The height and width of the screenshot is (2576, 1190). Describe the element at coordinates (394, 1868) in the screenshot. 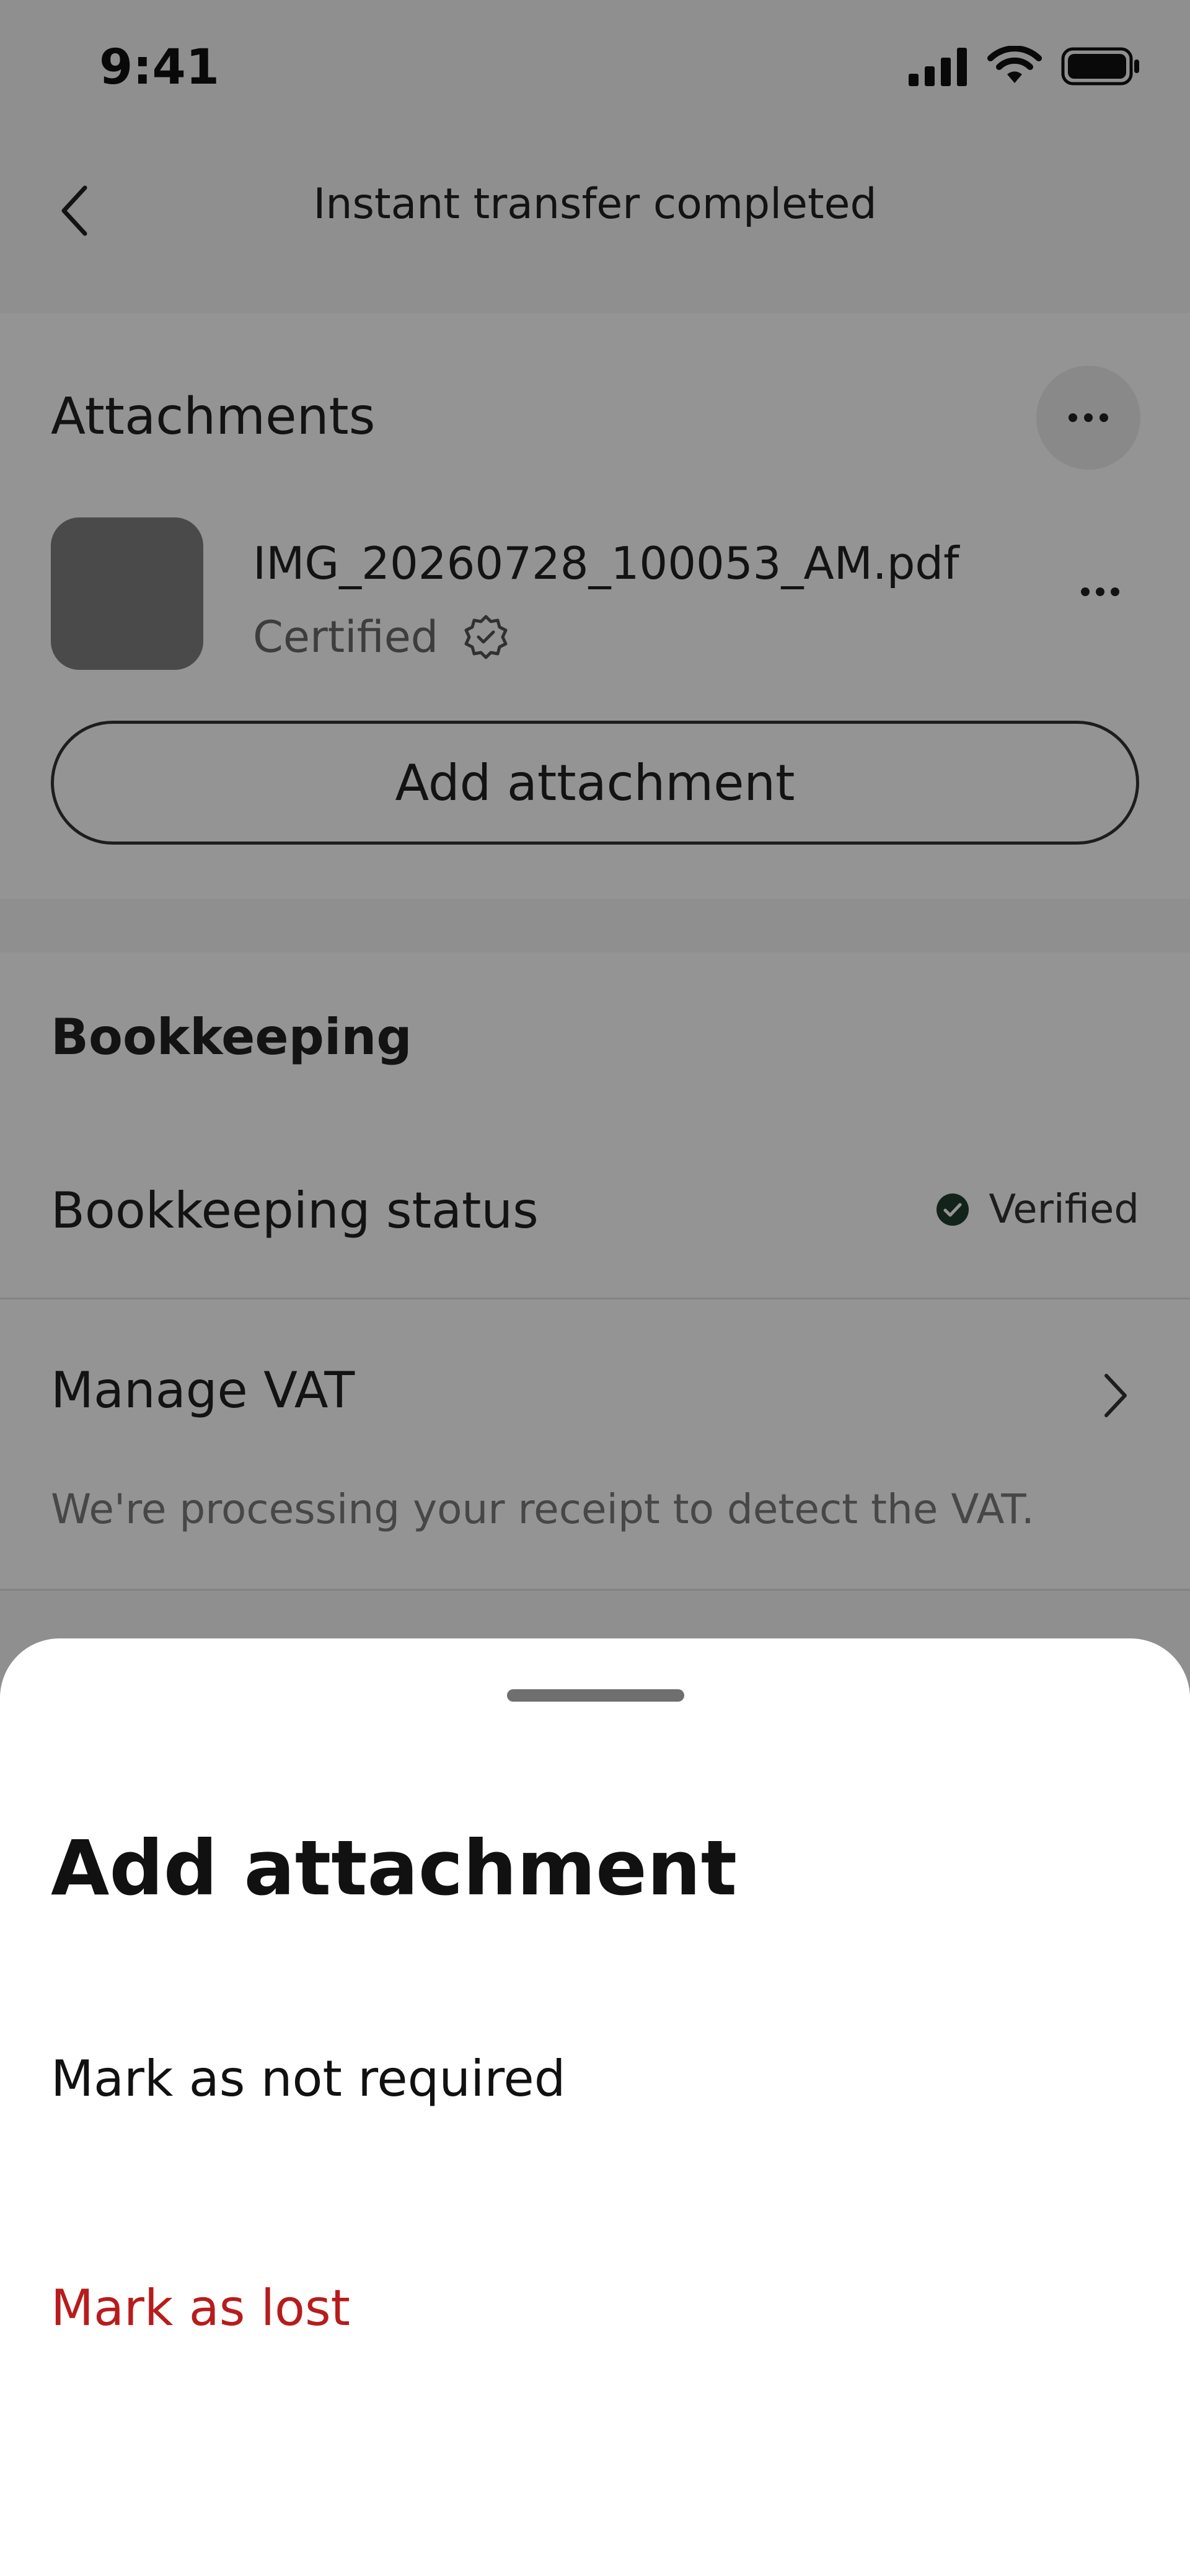

I see `sheet-title: Add attachment` at that location.